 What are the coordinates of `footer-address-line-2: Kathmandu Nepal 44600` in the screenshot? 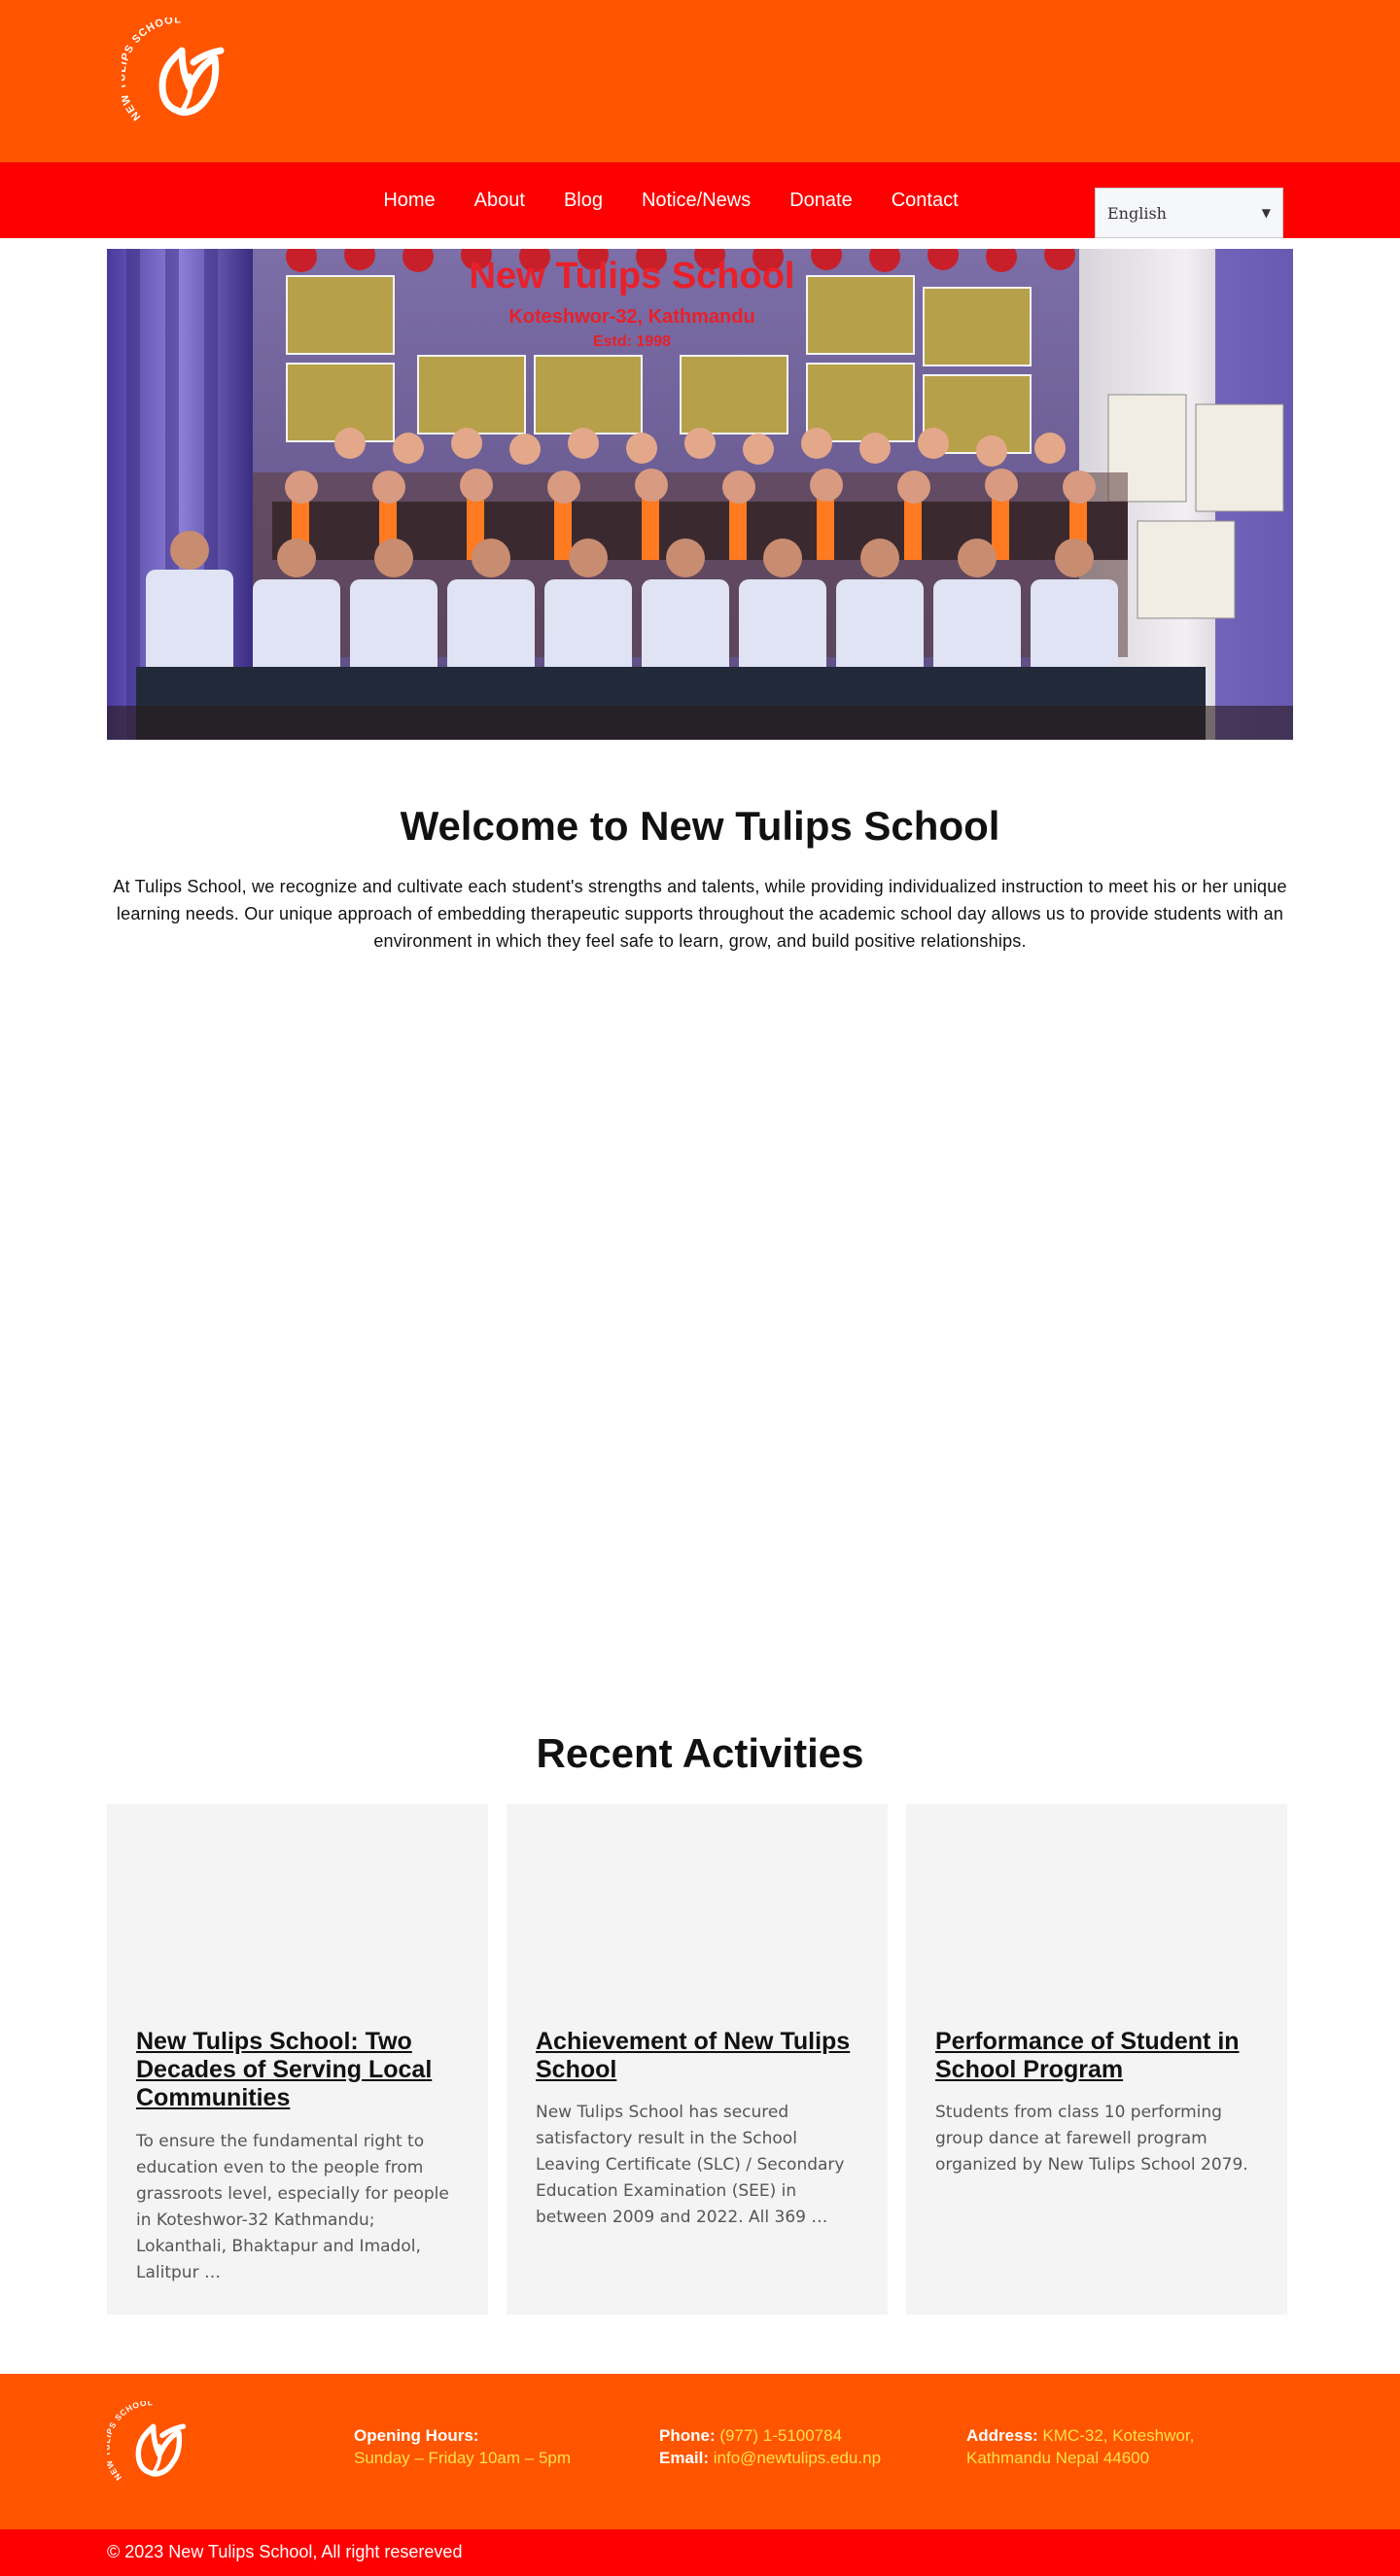 It's located at (1058, 2458).